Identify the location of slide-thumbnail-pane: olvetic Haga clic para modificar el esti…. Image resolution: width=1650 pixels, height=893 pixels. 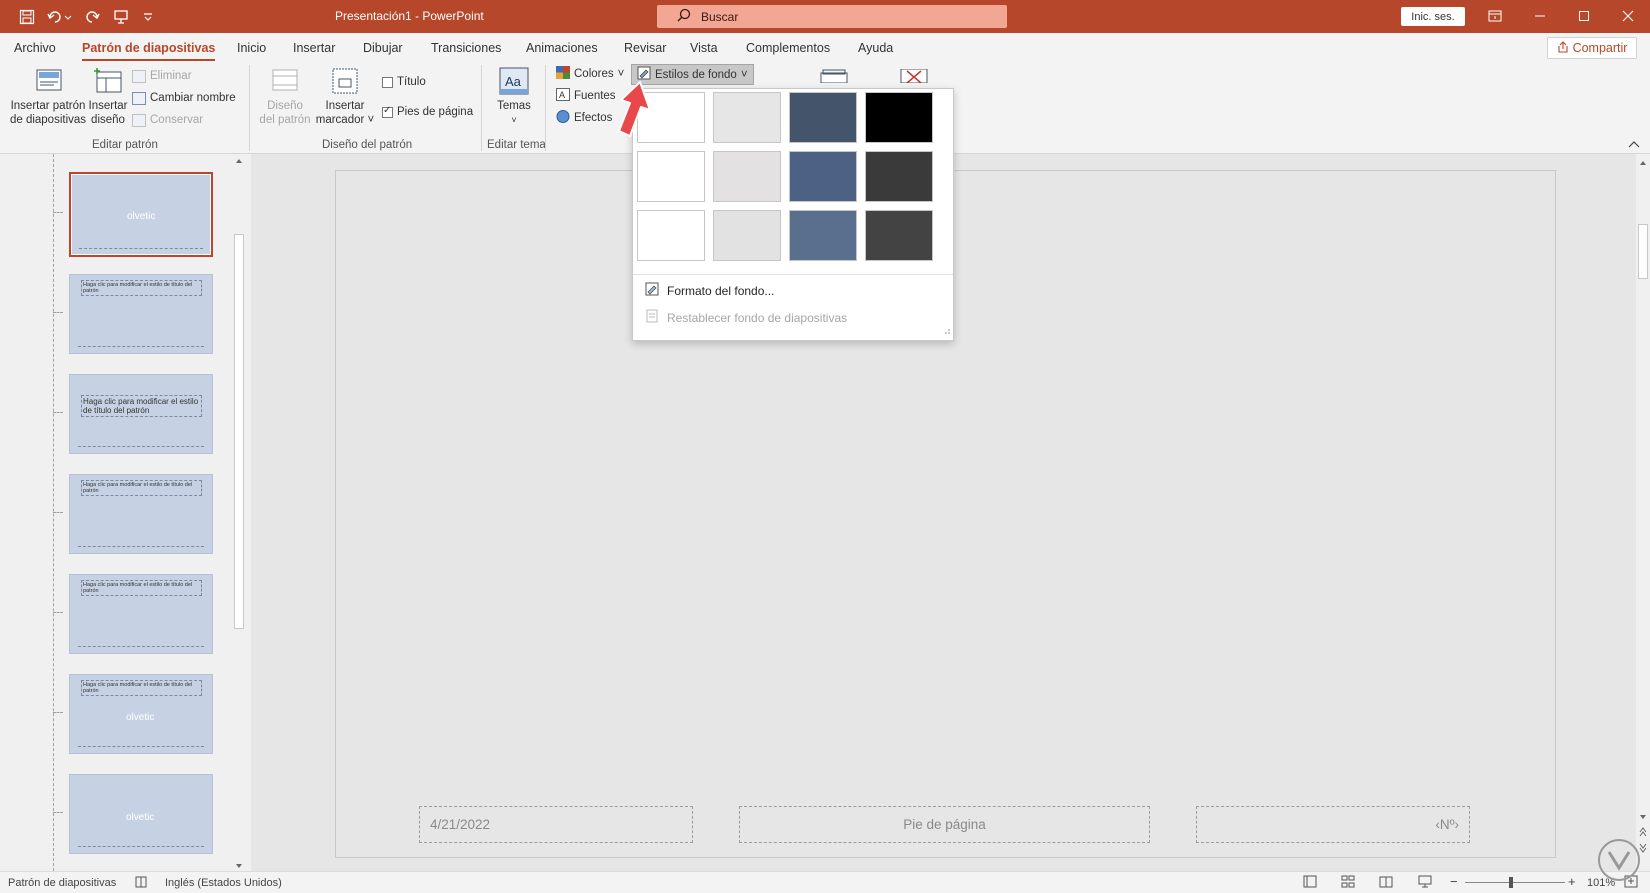
(125, 512).